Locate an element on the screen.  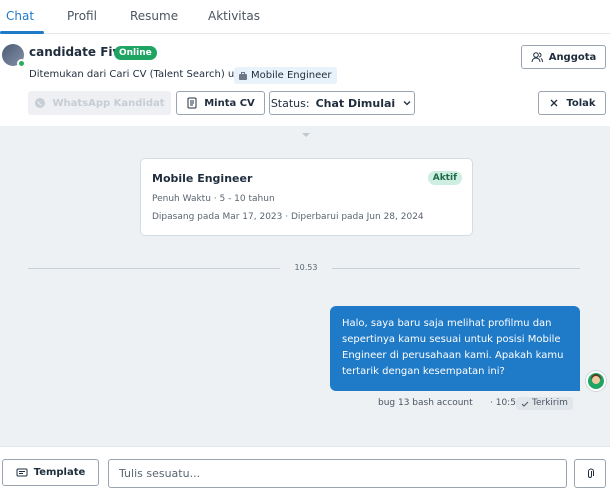
minta-cv-label: Minta CV is located at coordinates (229, 103).